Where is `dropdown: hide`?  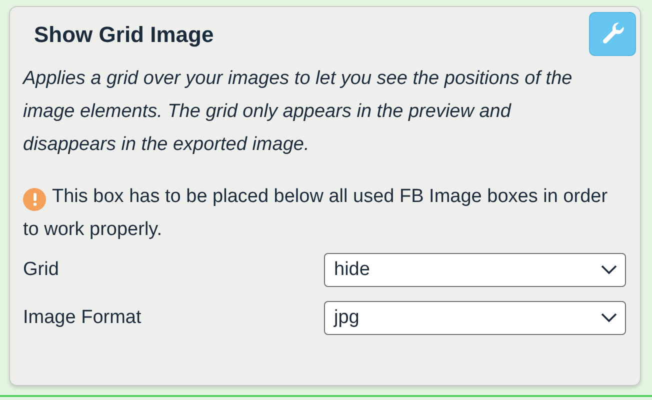
dropdown: hide is located at coordinates (475, 270).